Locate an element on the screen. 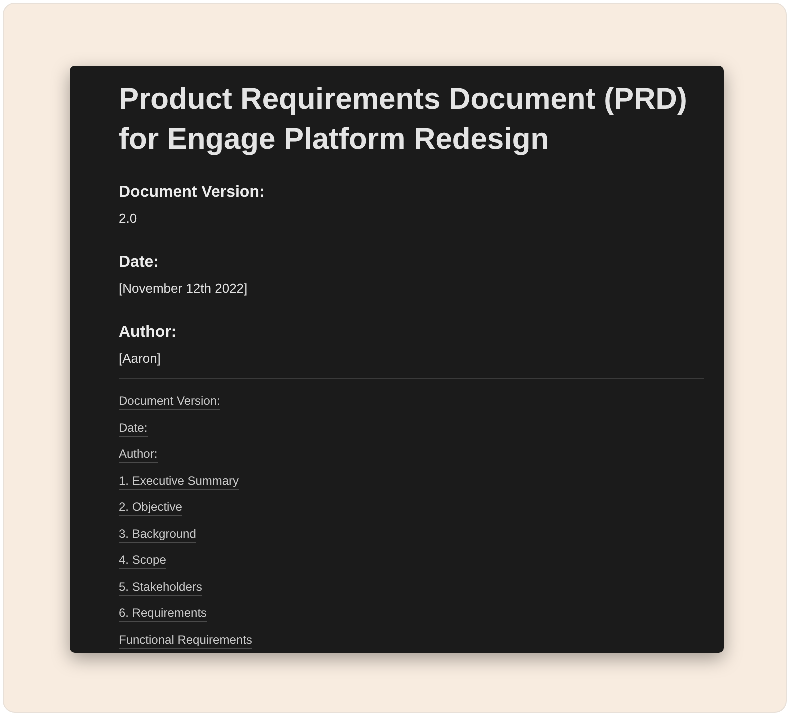 Image resolution: width=790 pixels, height=716 pixels. toc-link: 6. Requirements is located at coordinates (163, 614).